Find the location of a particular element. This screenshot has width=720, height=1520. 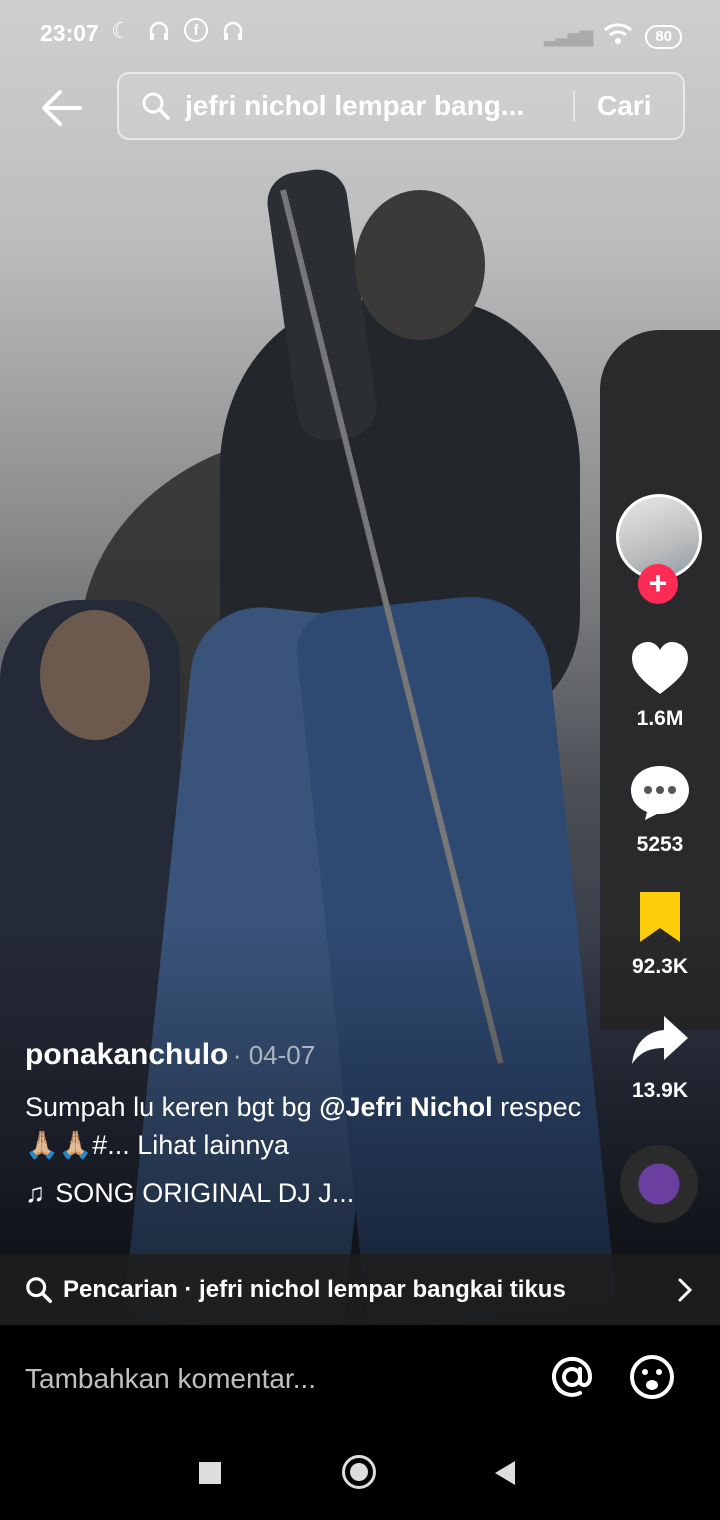

author-username: ponakanchulo is located at coordinates (126, 1054).